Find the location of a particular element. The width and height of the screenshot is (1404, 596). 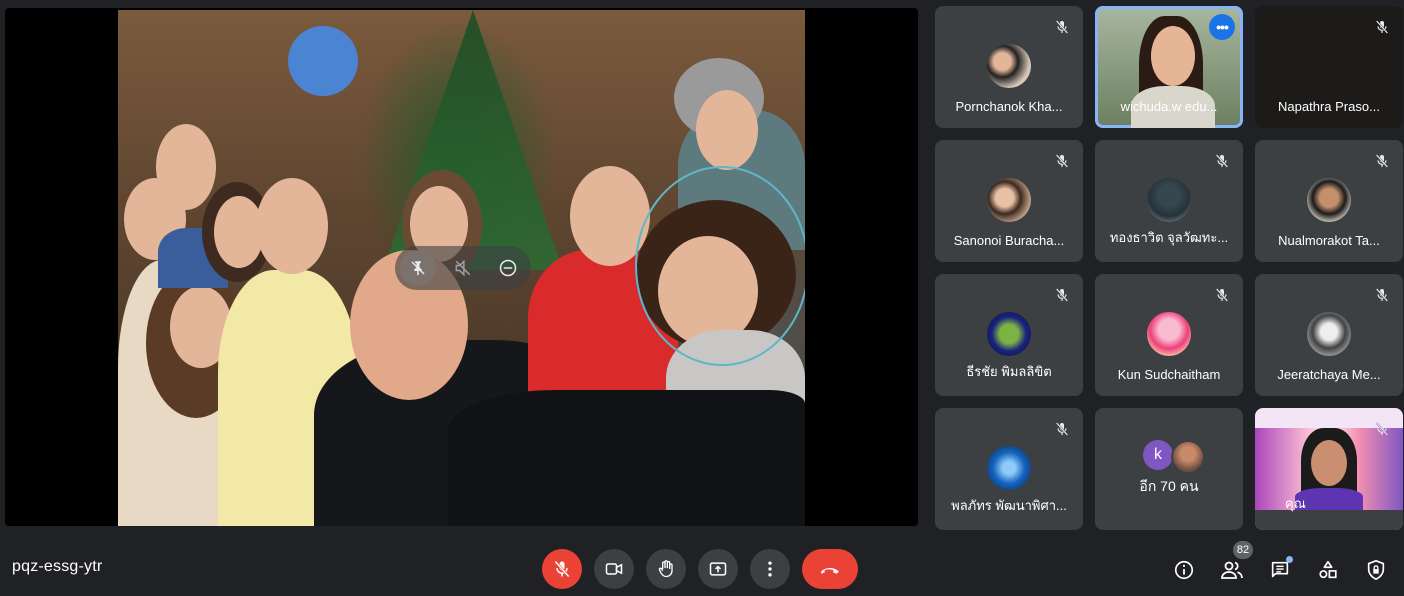

activities-button is located at coordinates (1328, 570).